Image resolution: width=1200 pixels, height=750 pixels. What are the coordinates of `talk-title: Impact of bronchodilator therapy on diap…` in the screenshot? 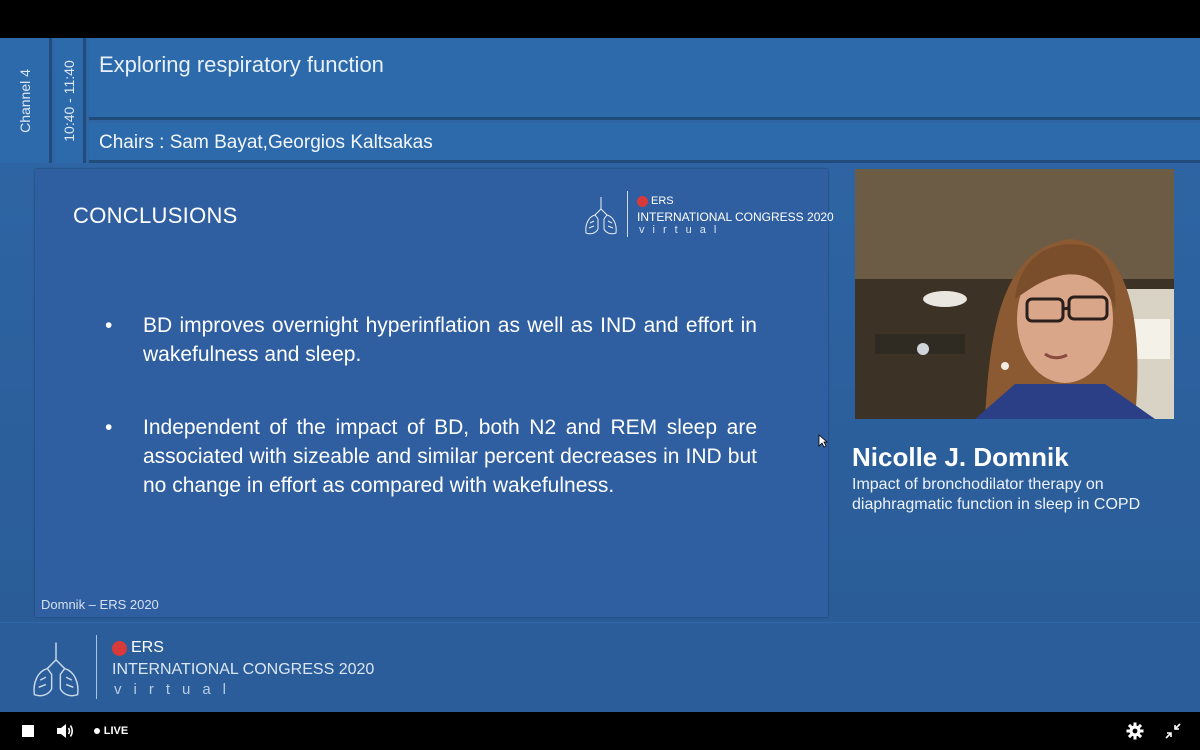 It's located at (996, 494).